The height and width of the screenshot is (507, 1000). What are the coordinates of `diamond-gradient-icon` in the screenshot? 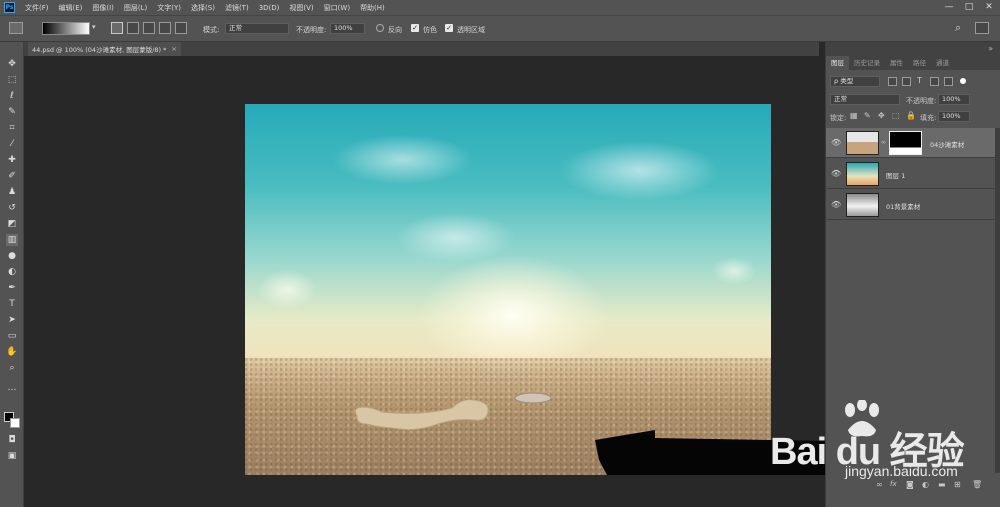 It's located at (181, 28).